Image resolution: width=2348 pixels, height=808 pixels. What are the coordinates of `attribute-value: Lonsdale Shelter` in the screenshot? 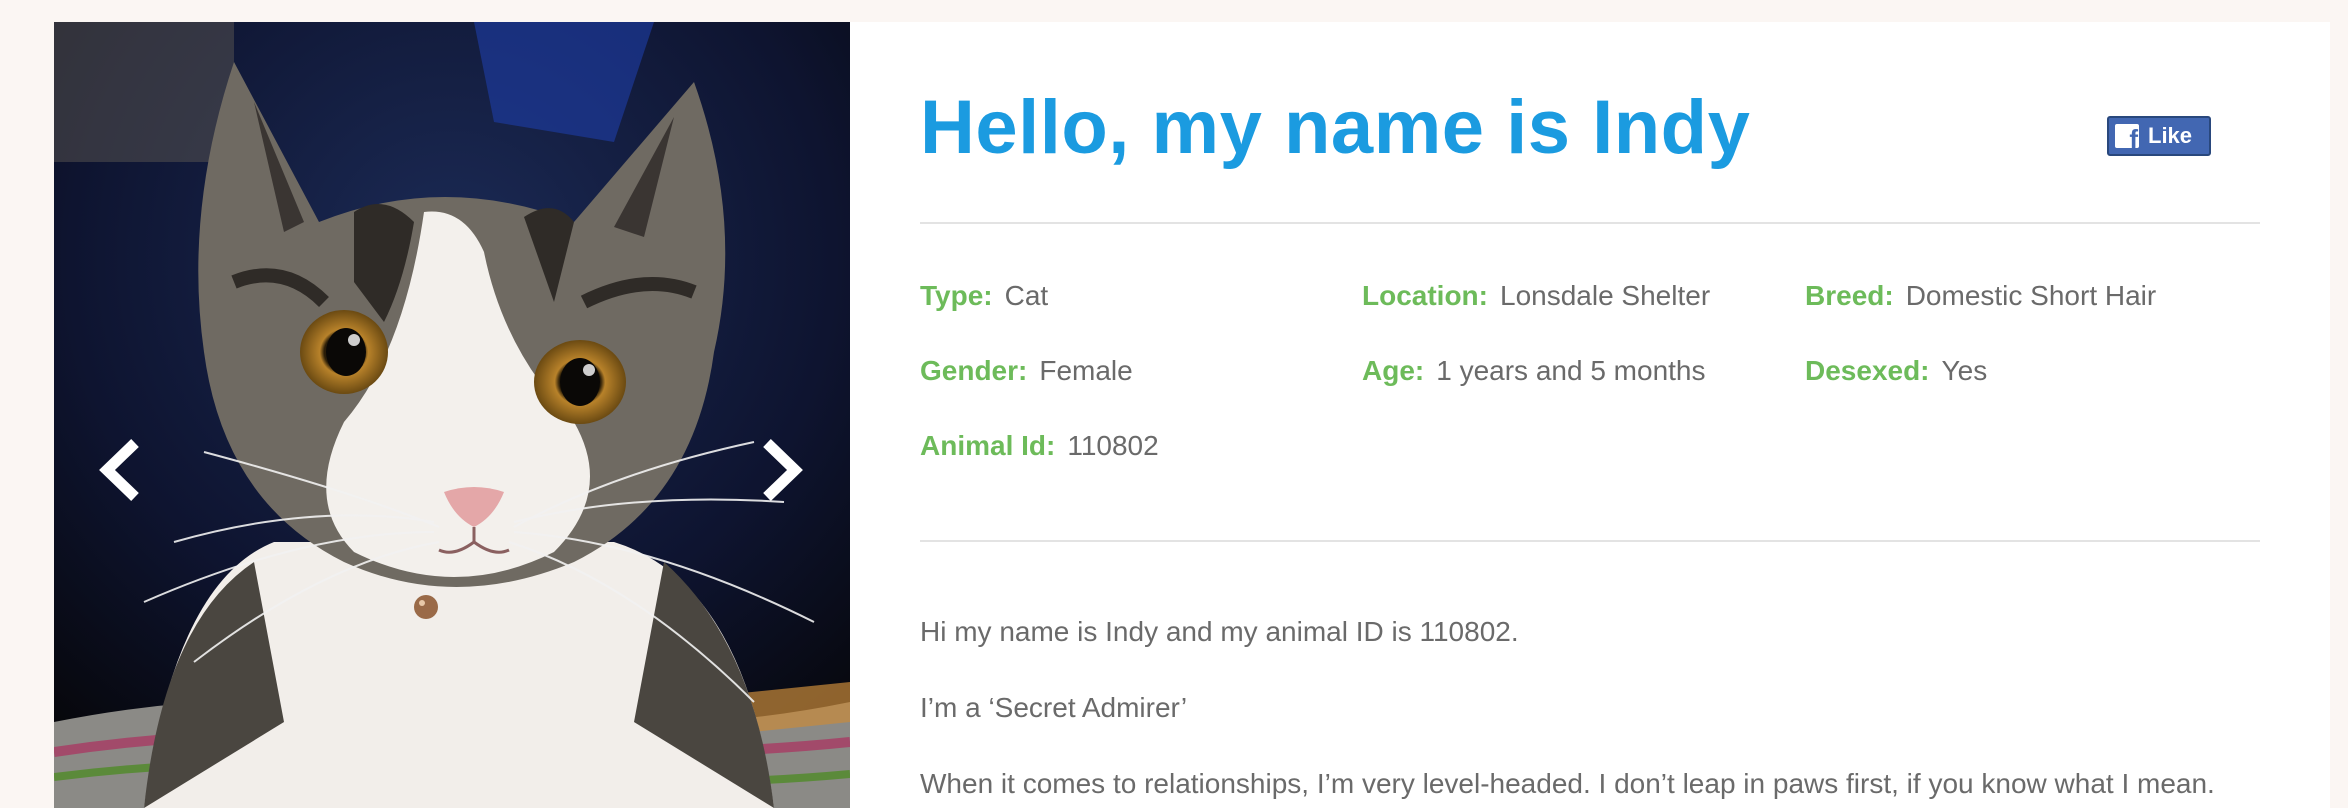 It's located at (1605, 295).